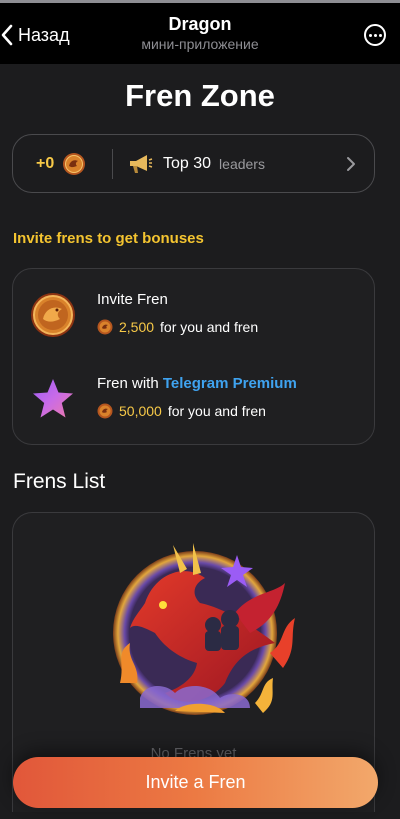 The height and width of the screenshot is (819, 400). I want to click on bonus-title-prefix: Fren with, so click(128, 383).